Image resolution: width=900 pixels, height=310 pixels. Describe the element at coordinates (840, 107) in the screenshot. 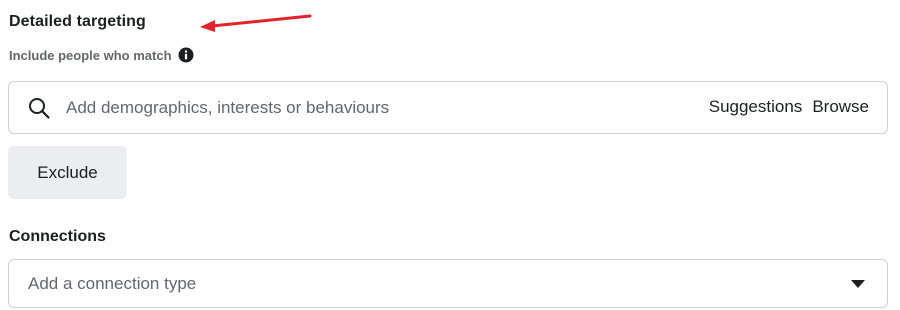

I see `browse-link: Browse` at that location.